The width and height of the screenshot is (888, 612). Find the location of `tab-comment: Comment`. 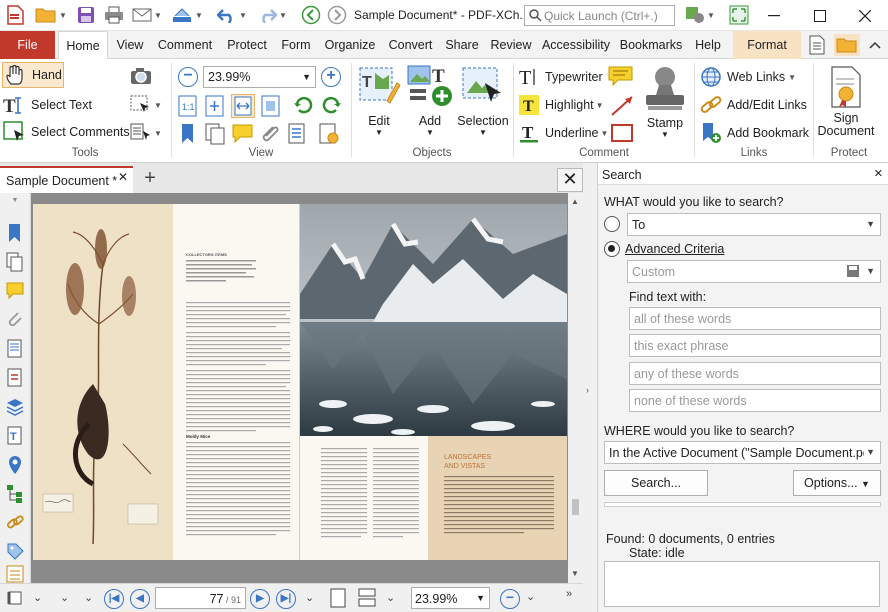

tab-comment: Comment is located at coordinates (185, 45).